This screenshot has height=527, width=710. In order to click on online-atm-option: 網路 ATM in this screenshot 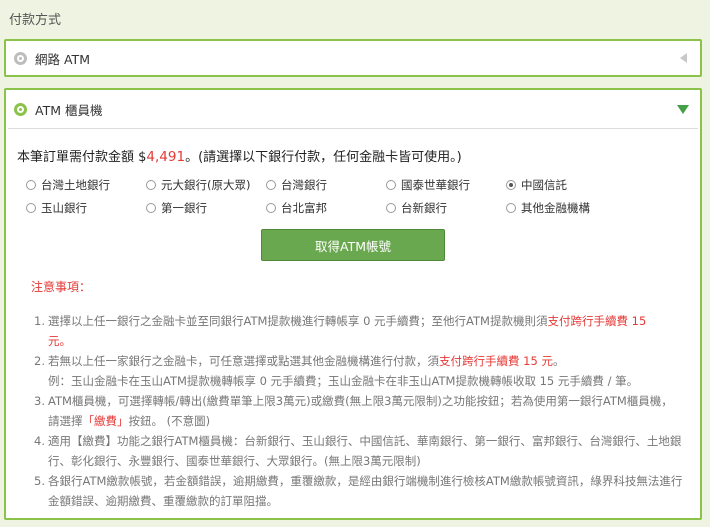, I will do `click(353, 58)`.